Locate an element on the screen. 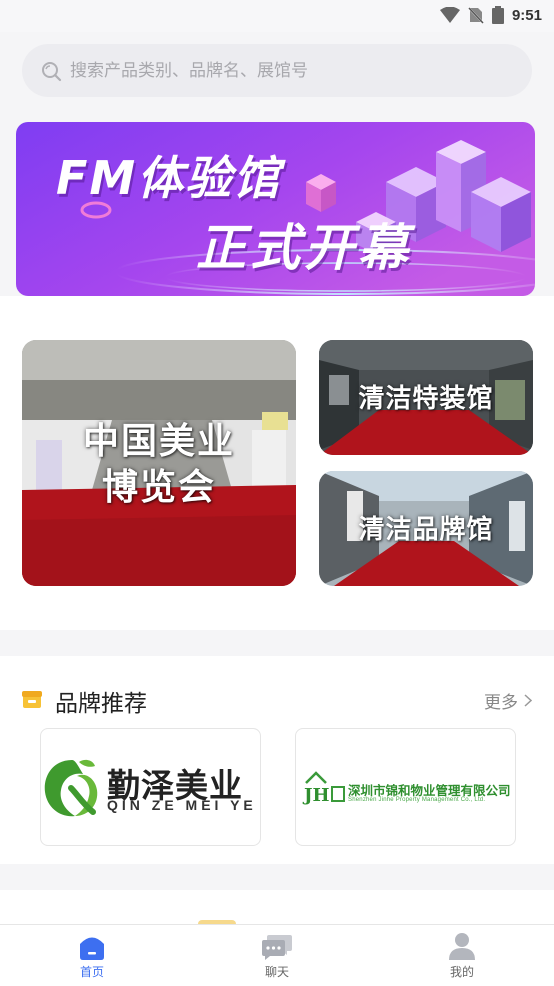 The width and height of the screenshot is (554, 986). no-sim-icon is located at coordinates (475, 15).